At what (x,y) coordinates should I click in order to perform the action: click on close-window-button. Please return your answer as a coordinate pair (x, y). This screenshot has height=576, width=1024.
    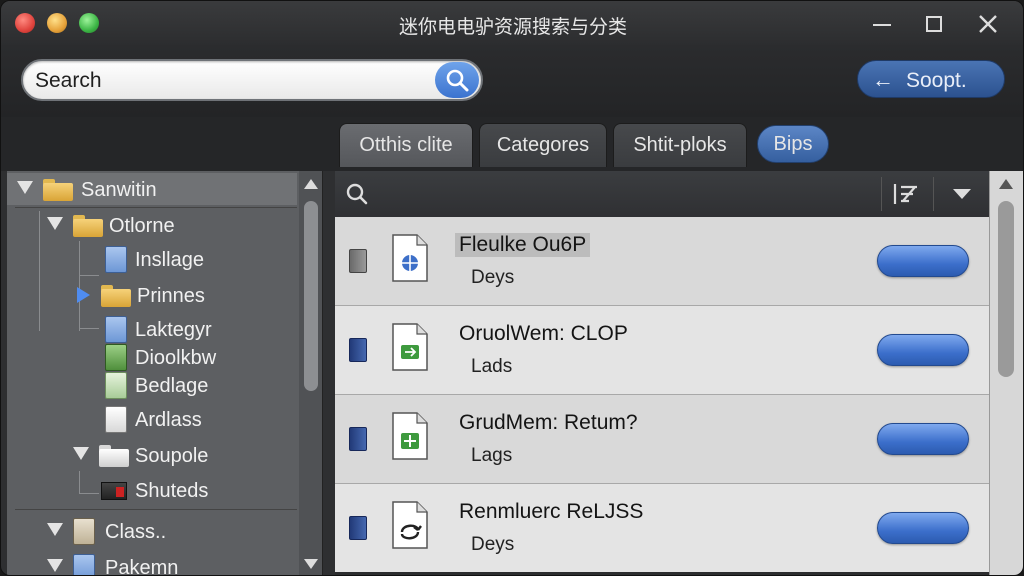
    Looking at the image, I should click on (988, 24).